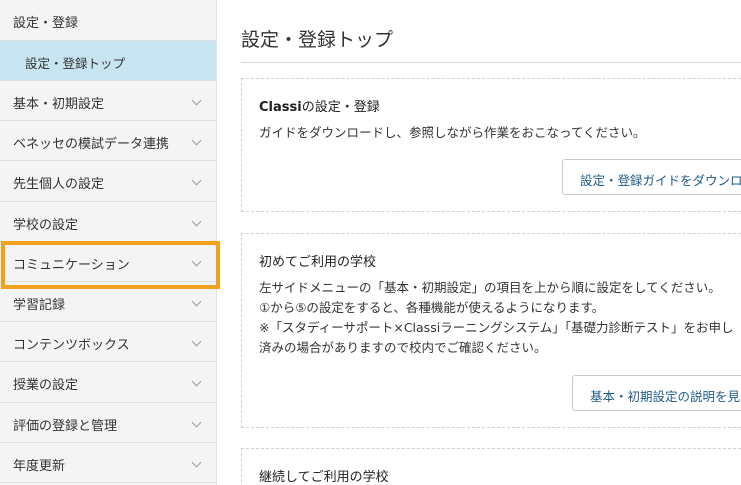 The height and width of the screenshot is (485, 741). What do you see at coordinates (108, 101) in the screenshot?
I see `sidebar-item-basic-settings: 基本・初期設定` at bounding box center [108, 101].